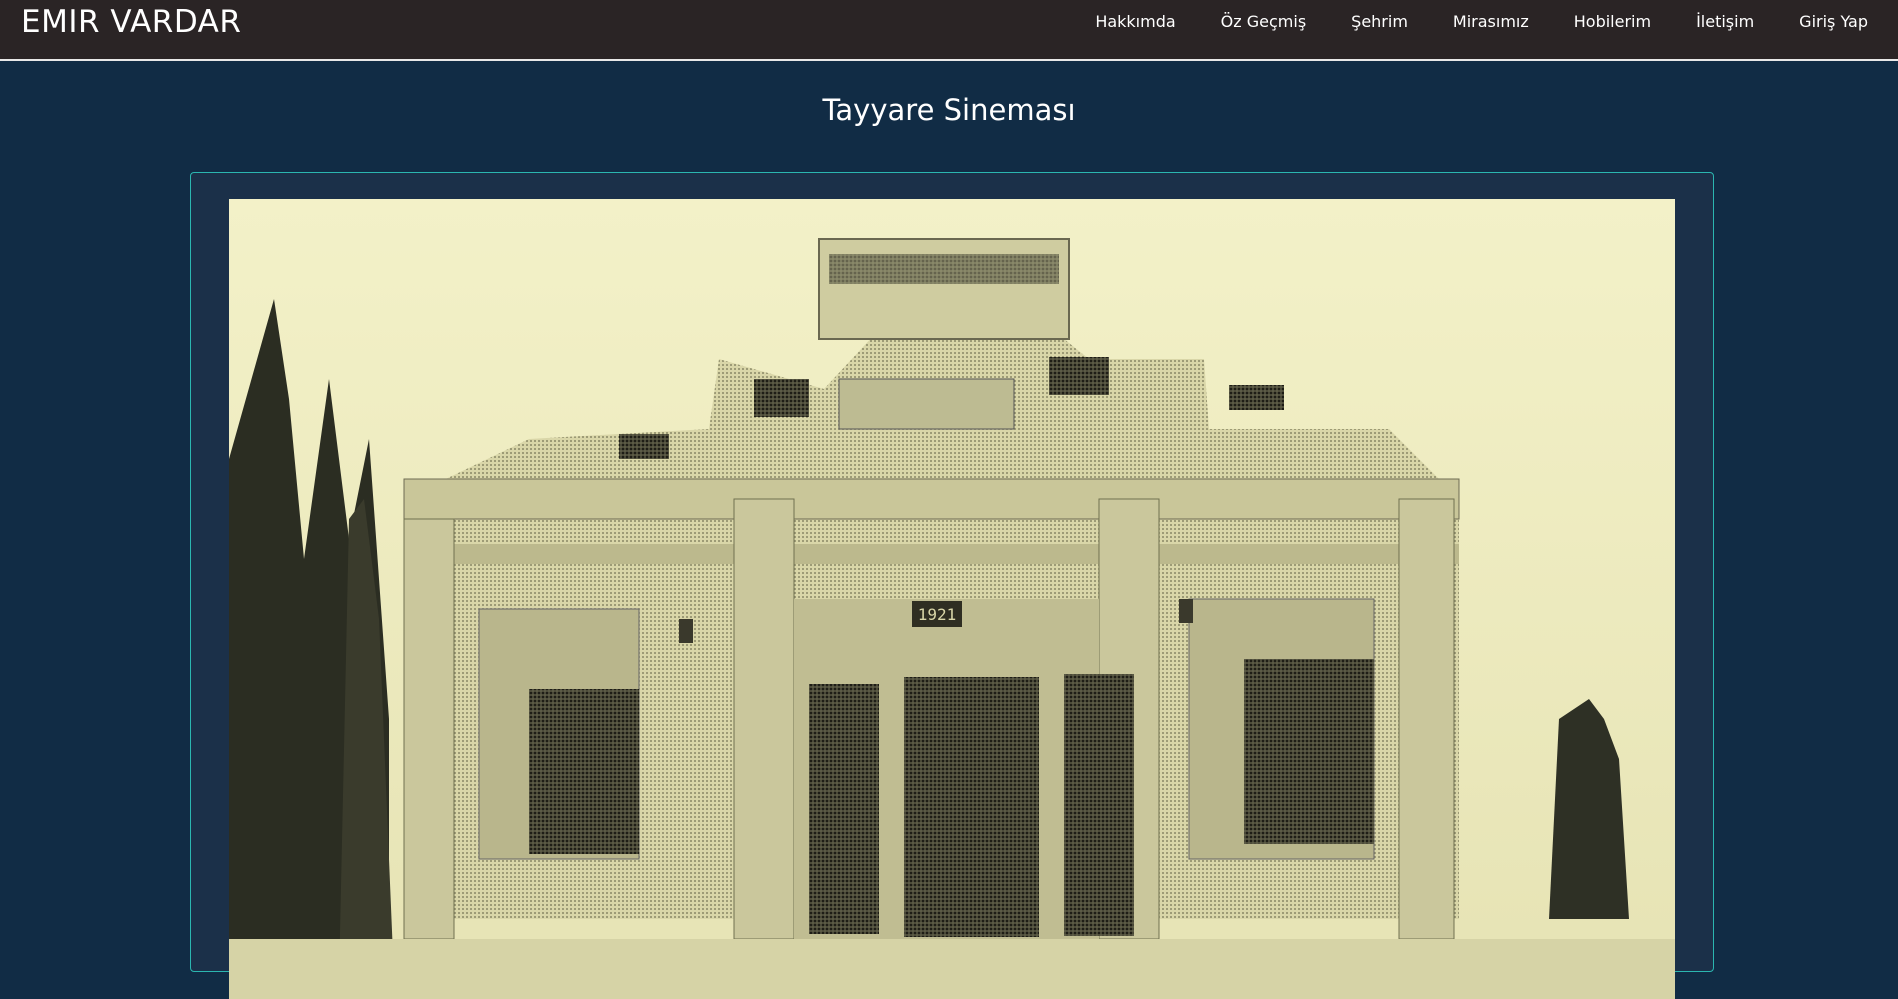 The width and height of the screenshot is (1898, 999). What do you see at coordinates (937, 614) in the screenshot?
I see `year-plaque-text: 1921` at bounding box center [937, 614].